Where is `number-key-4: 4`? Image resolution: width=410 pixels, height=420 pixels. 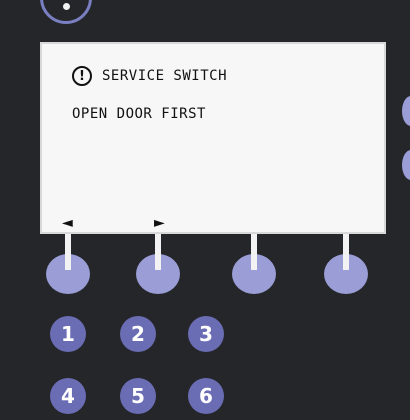
number-key-4: 4 is located at coordinates (68, 396).